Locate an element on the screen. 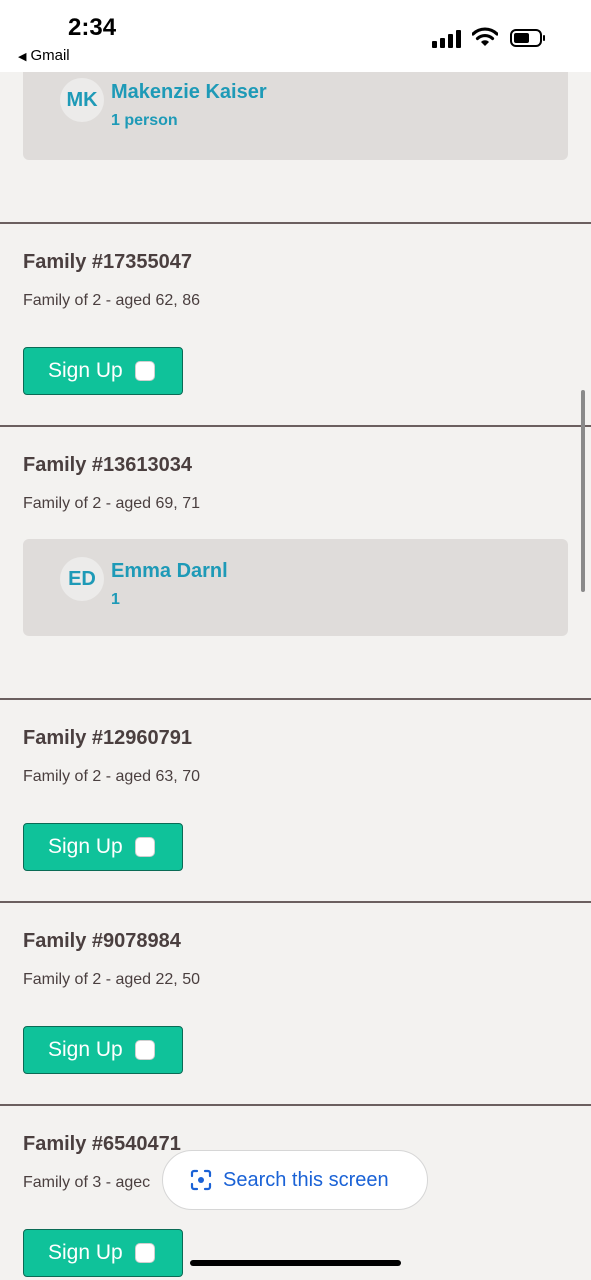 This screenshot has width=591, height=1280. back-label: Gmail is located at coordinates (50, 55).